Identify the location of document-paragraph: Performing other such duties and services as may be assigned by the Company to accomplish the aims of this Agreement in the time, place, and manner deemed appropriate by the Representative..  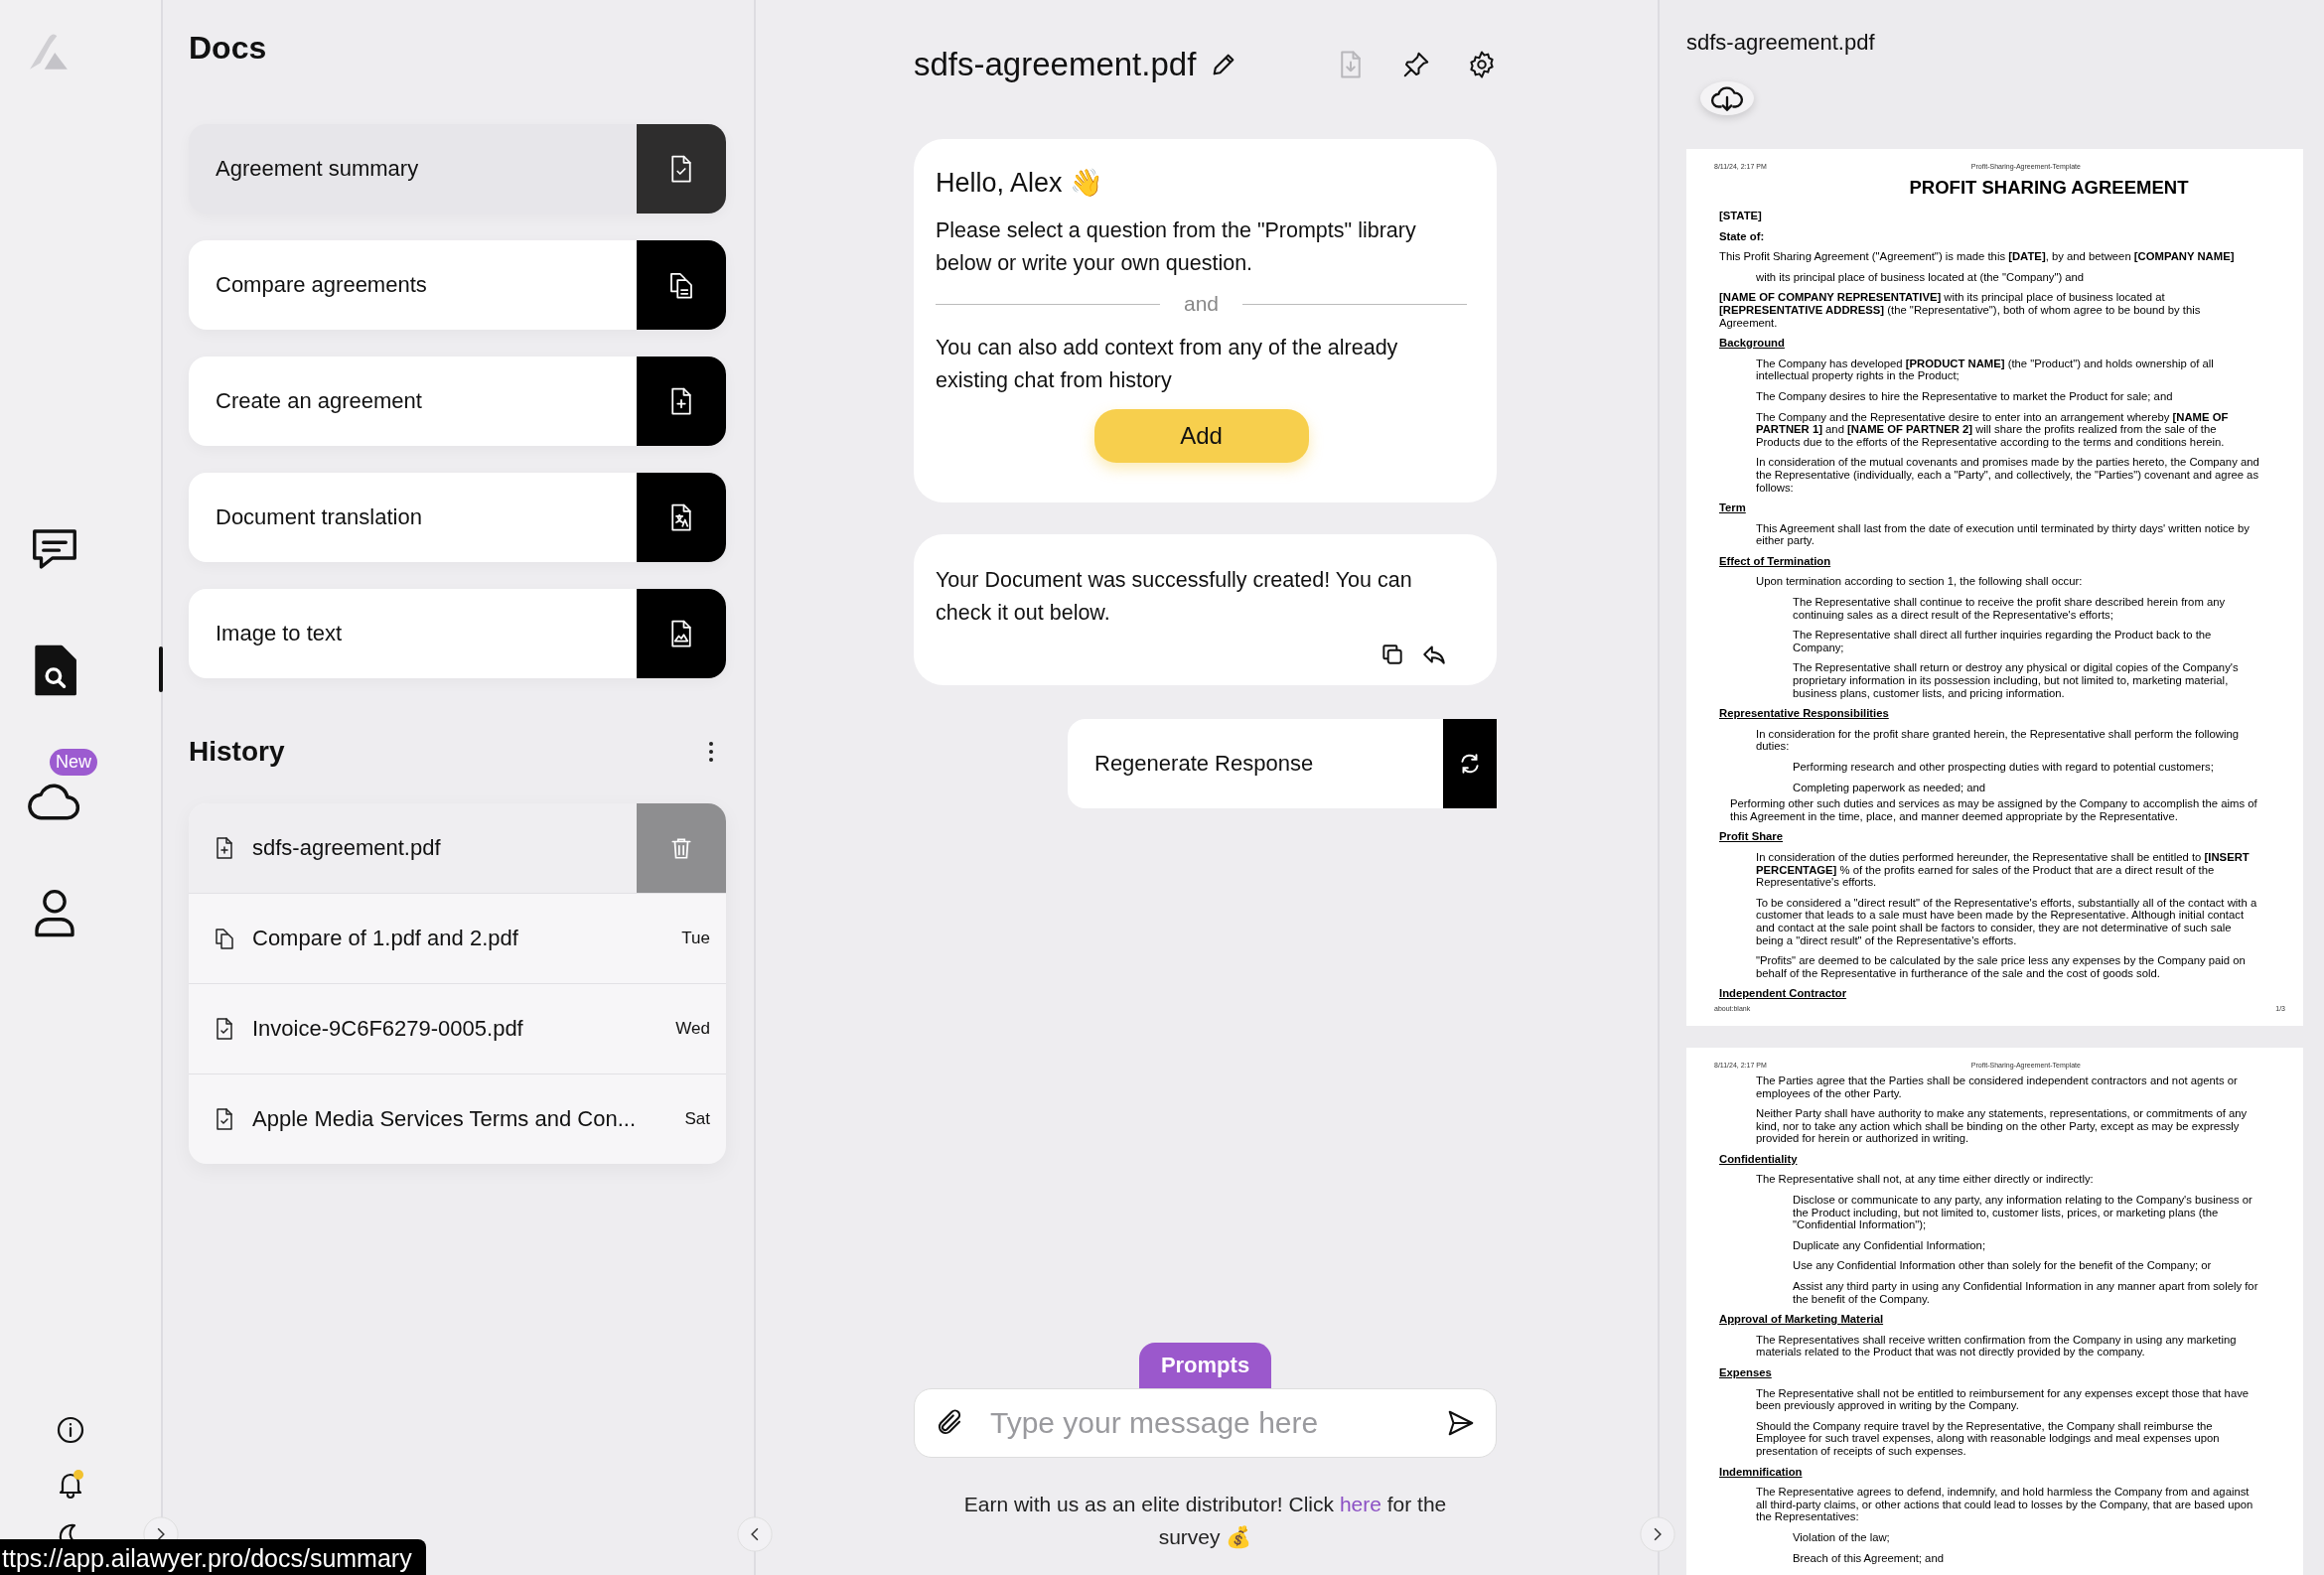
(1994, 810).